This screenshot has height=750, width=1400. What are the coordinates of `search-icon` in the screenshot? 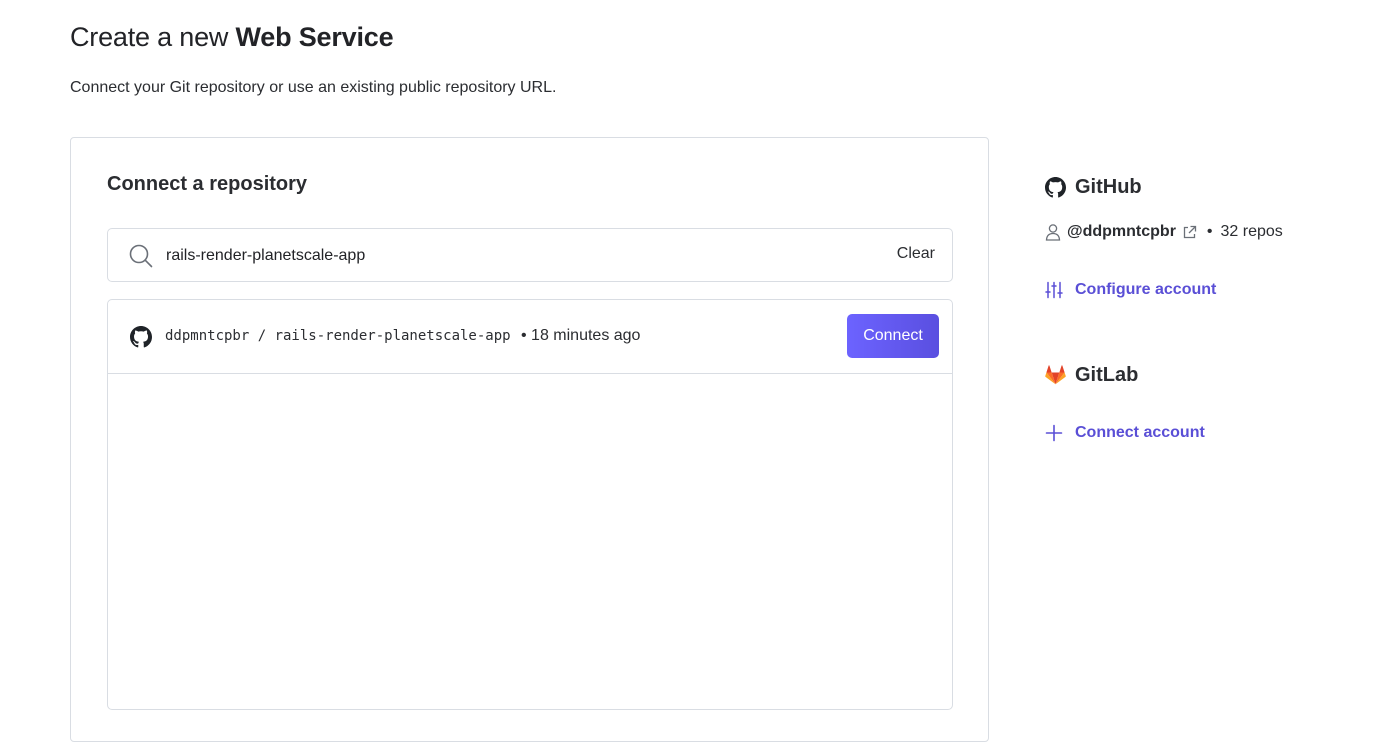 It's located at (141, 256).